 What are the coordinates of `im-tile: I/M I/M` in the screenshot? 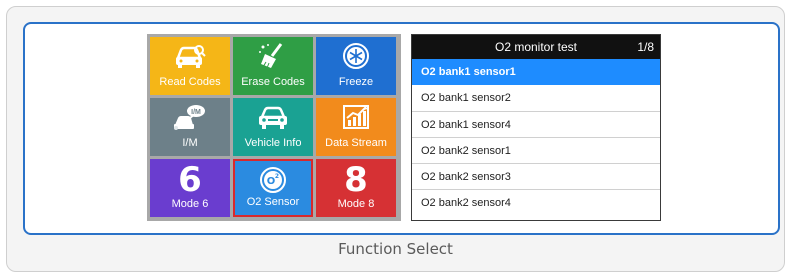 It's located at (190, 127).